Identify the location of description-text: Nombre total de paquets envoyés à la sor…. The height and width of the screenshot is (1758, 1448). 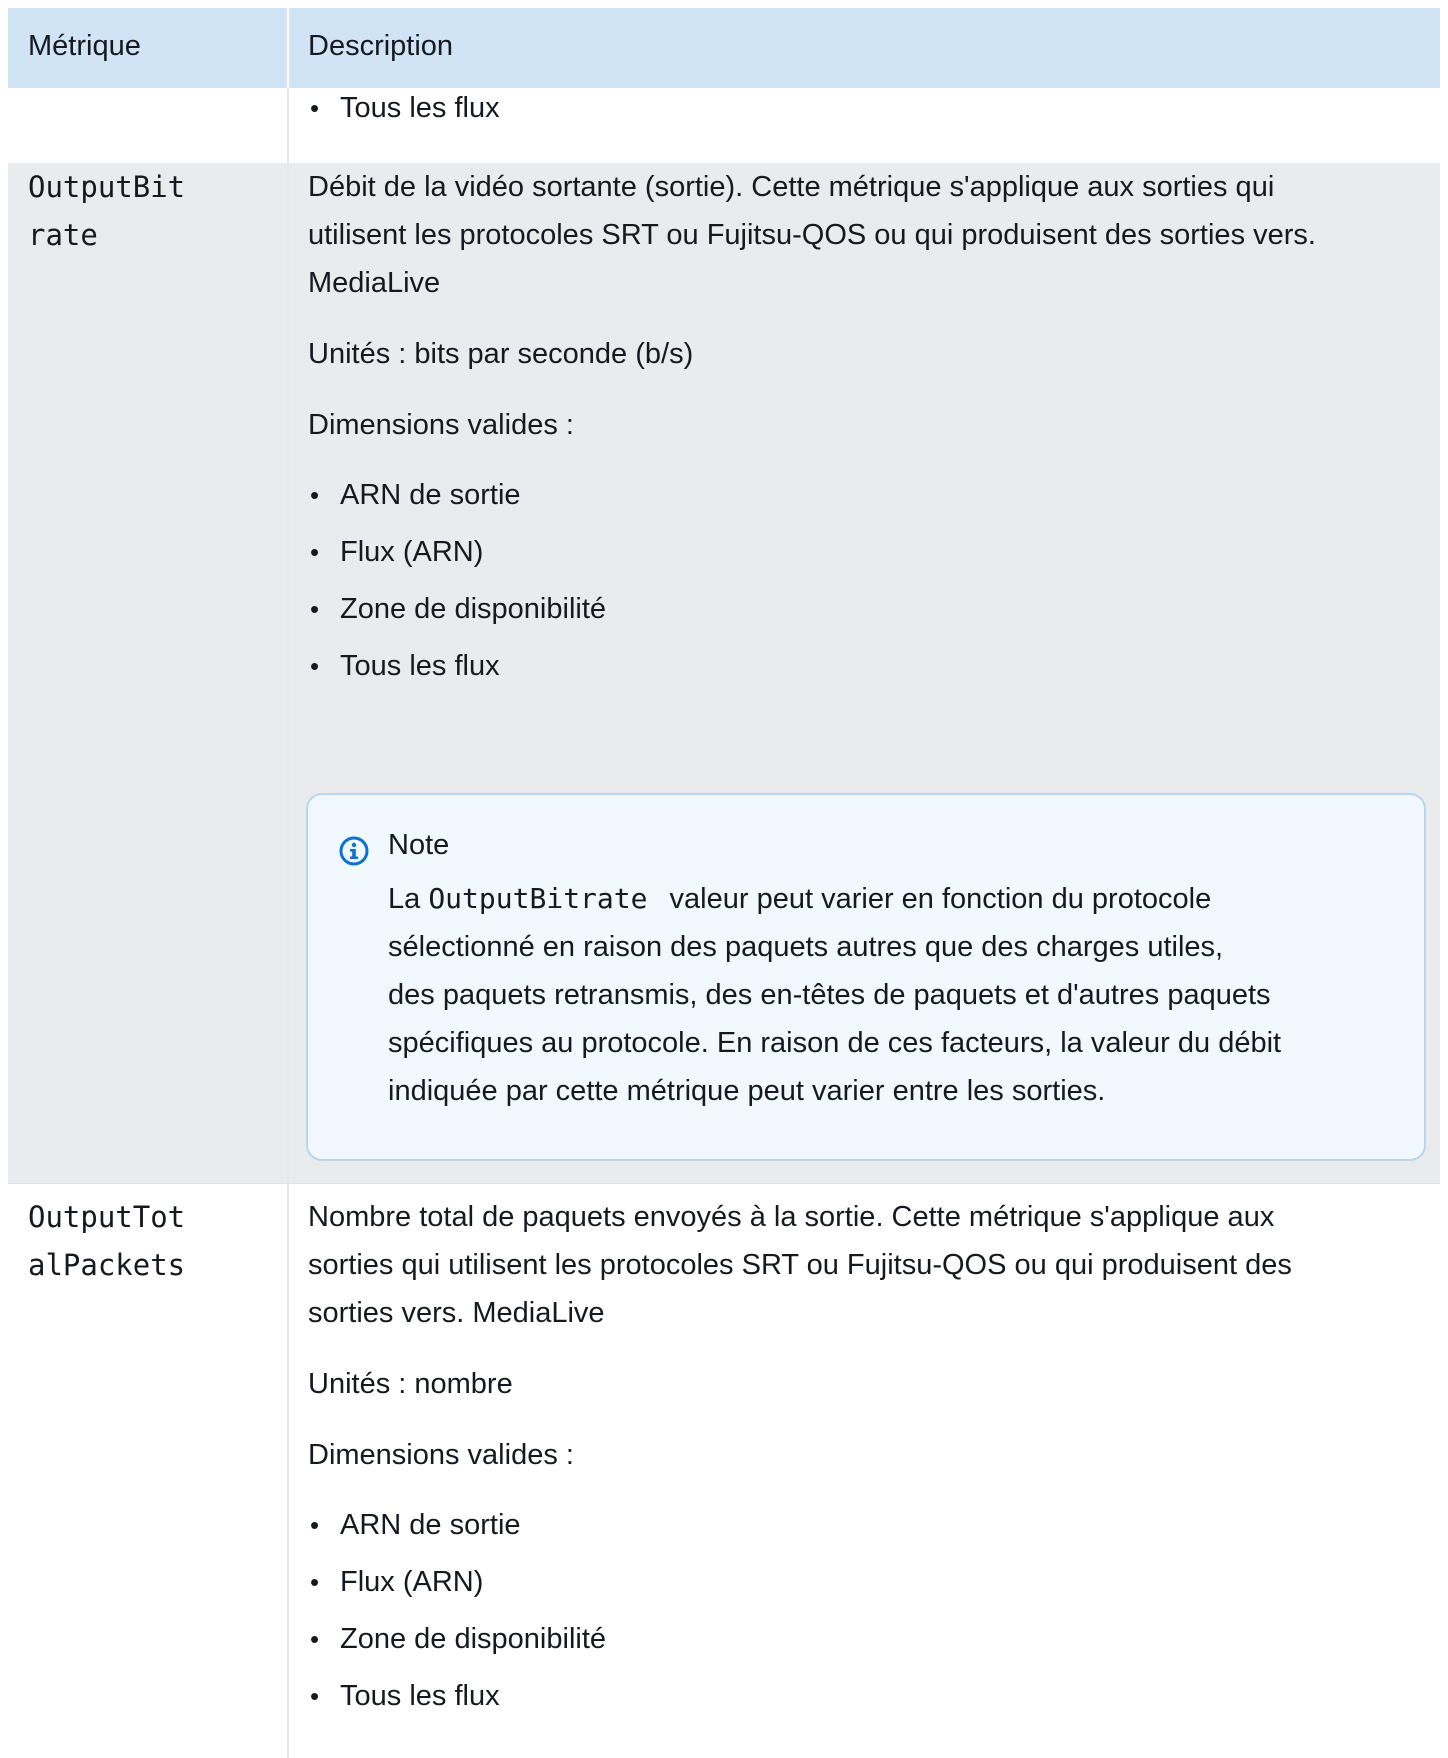
(800, 1265).